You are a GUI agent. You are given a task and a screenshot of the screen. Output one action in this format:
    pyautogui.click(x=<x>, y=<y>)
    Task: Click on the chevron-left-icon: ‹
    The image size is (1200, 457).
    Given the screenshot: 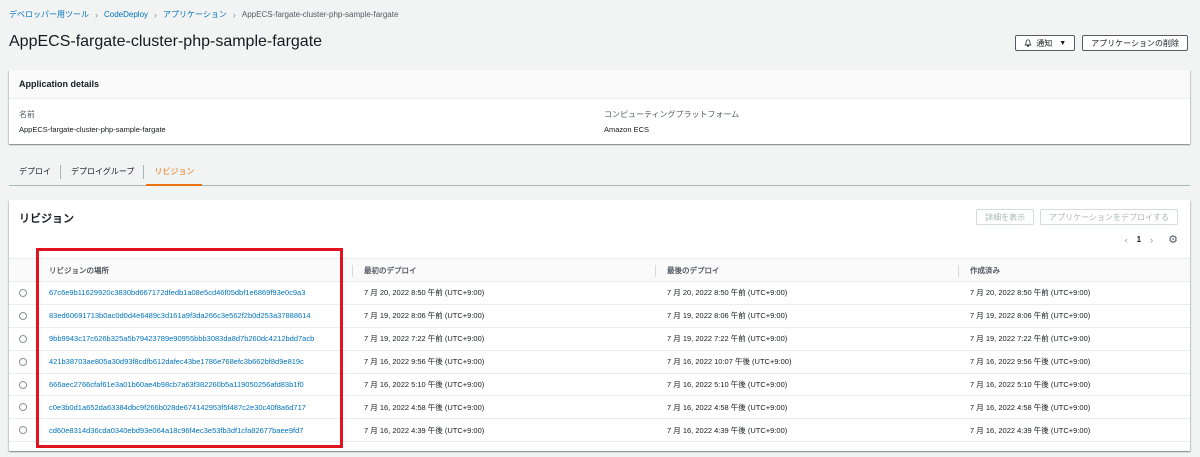 What is the action you would take?
    pyautogui.click(x=1126, y=240)
    